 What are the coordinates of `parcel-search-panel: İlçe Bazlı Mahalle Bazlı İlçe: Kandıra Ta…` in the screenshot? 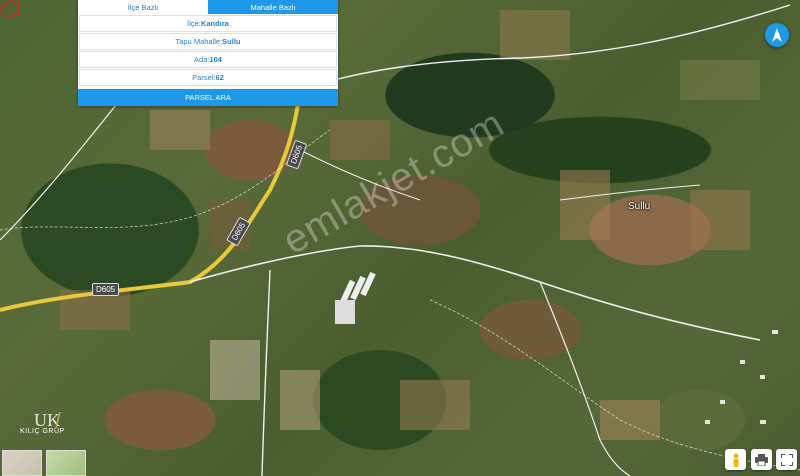 It's located at (208, 53).